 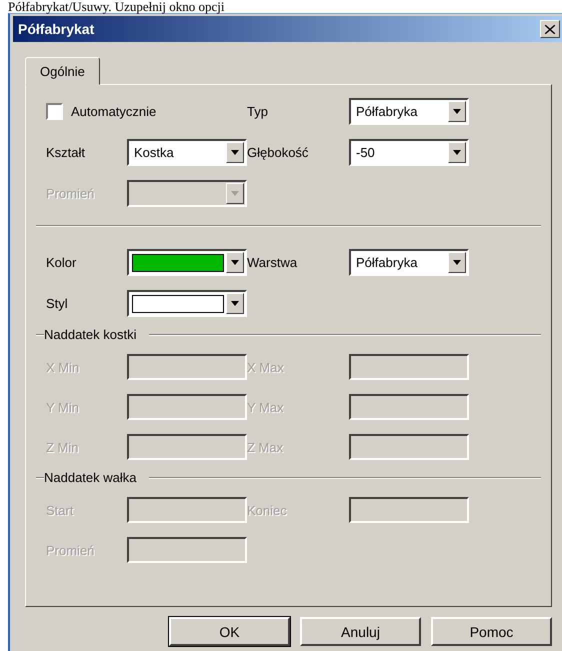 I want to click on dialog-button: Anuluj, so click(x=360, y=631).